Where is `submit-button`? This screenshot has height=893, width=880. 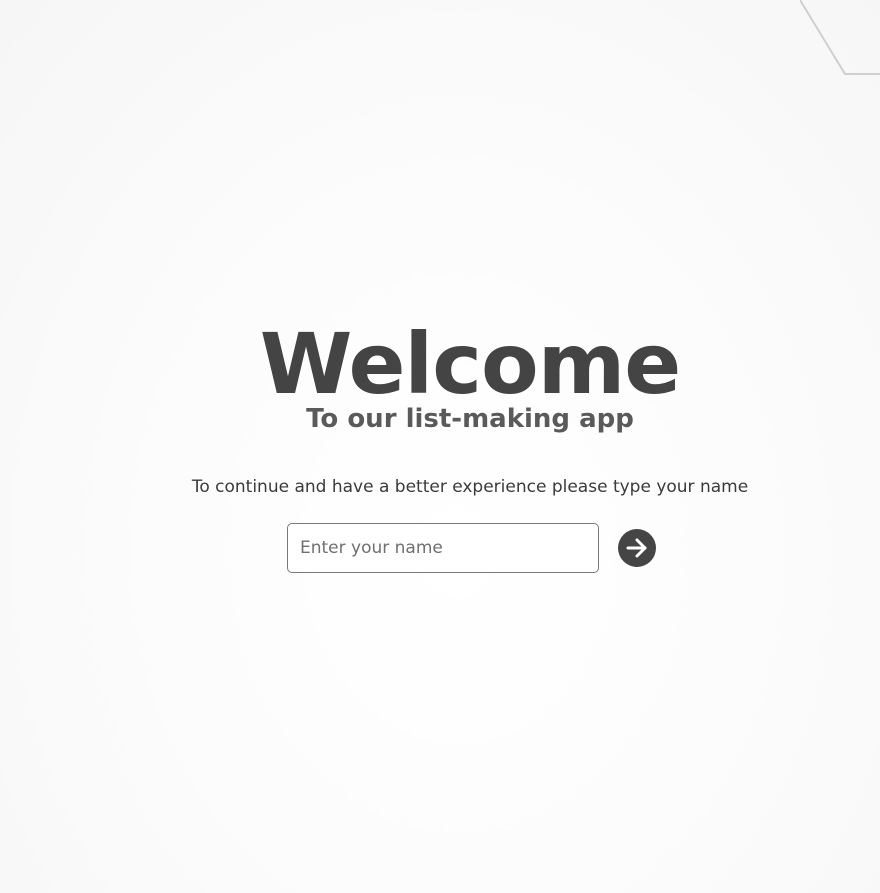
submit-button is located at coordinates (637, 548).